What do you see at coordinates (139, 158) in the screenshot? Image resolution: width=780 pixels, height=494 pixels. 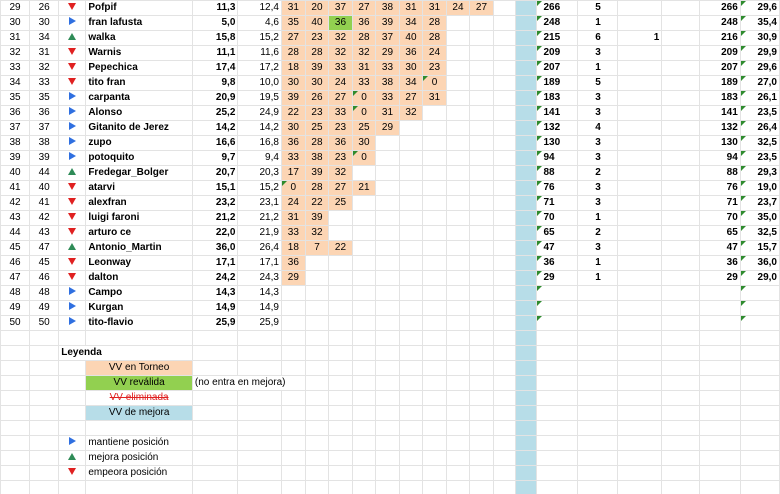 I see `player-name-cell: potoquito` at bounding box center [139, 158].